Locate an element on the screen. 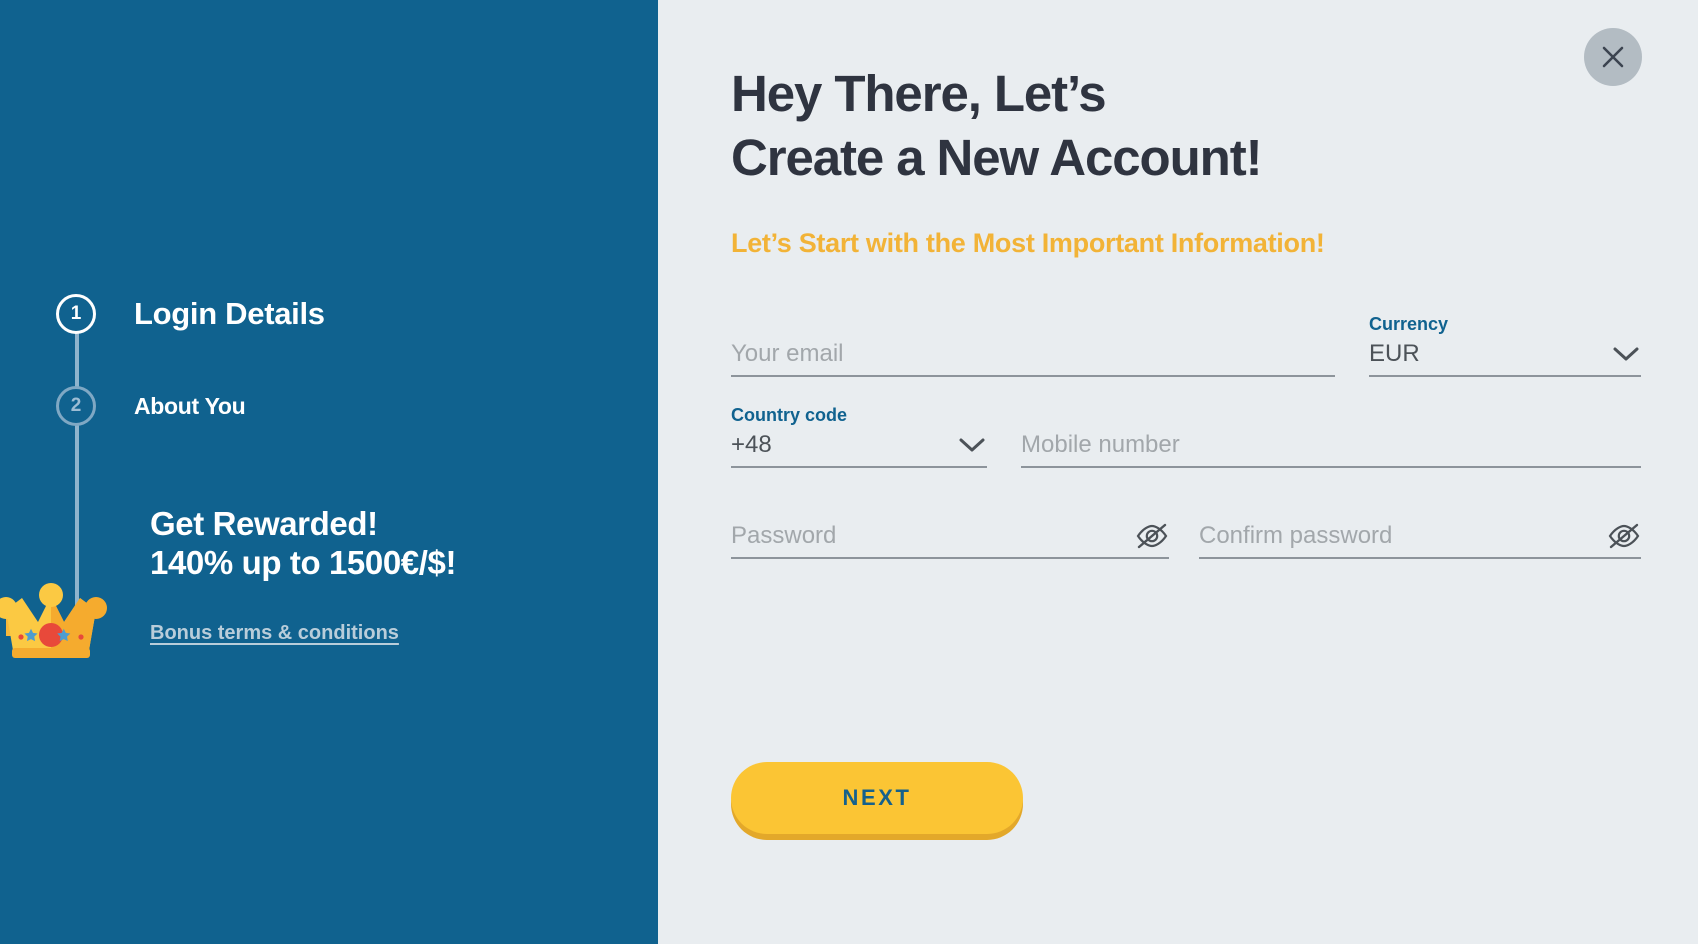 This screenshot has height=944, width=1698. form-row-email-currency: Your email Currency EUR is located at coordinates (1186, 345).